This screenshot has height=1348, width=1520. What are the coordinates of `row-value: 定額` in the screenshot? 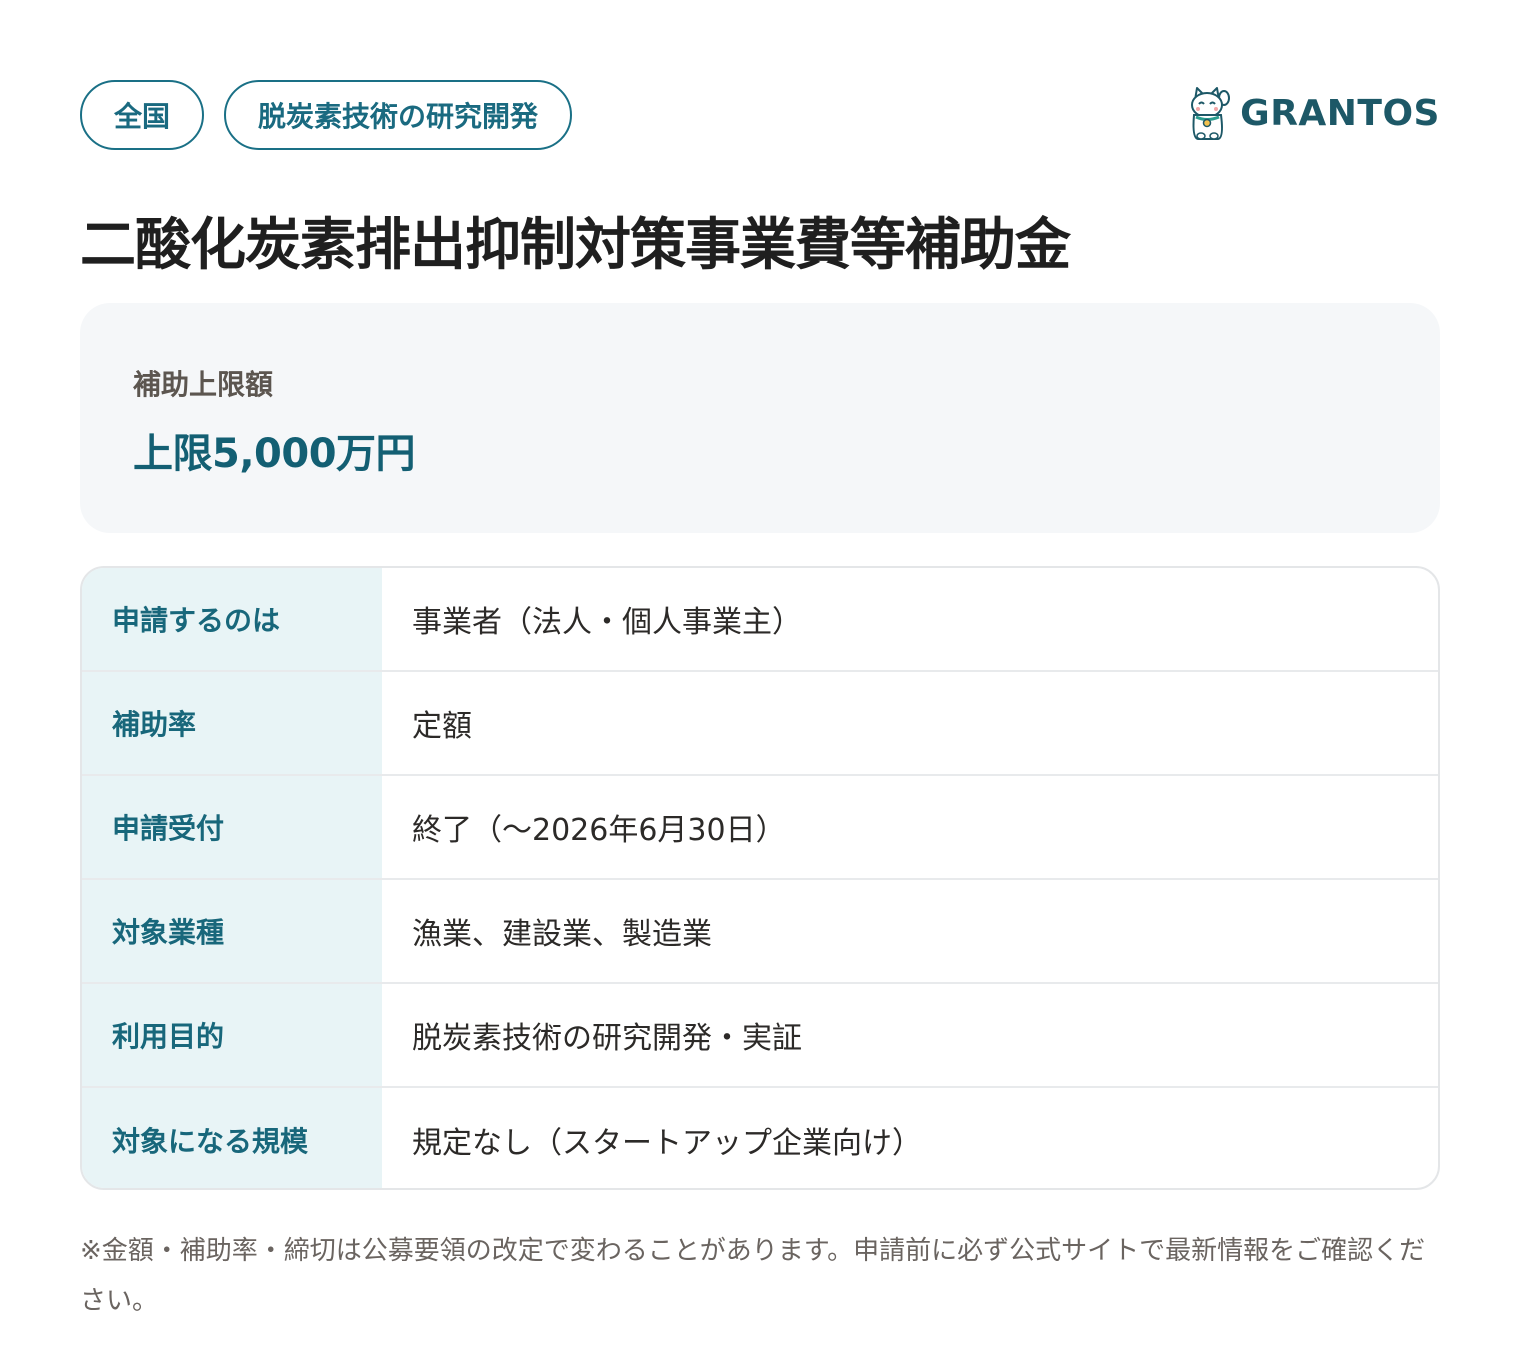 It's located at (442, 726).